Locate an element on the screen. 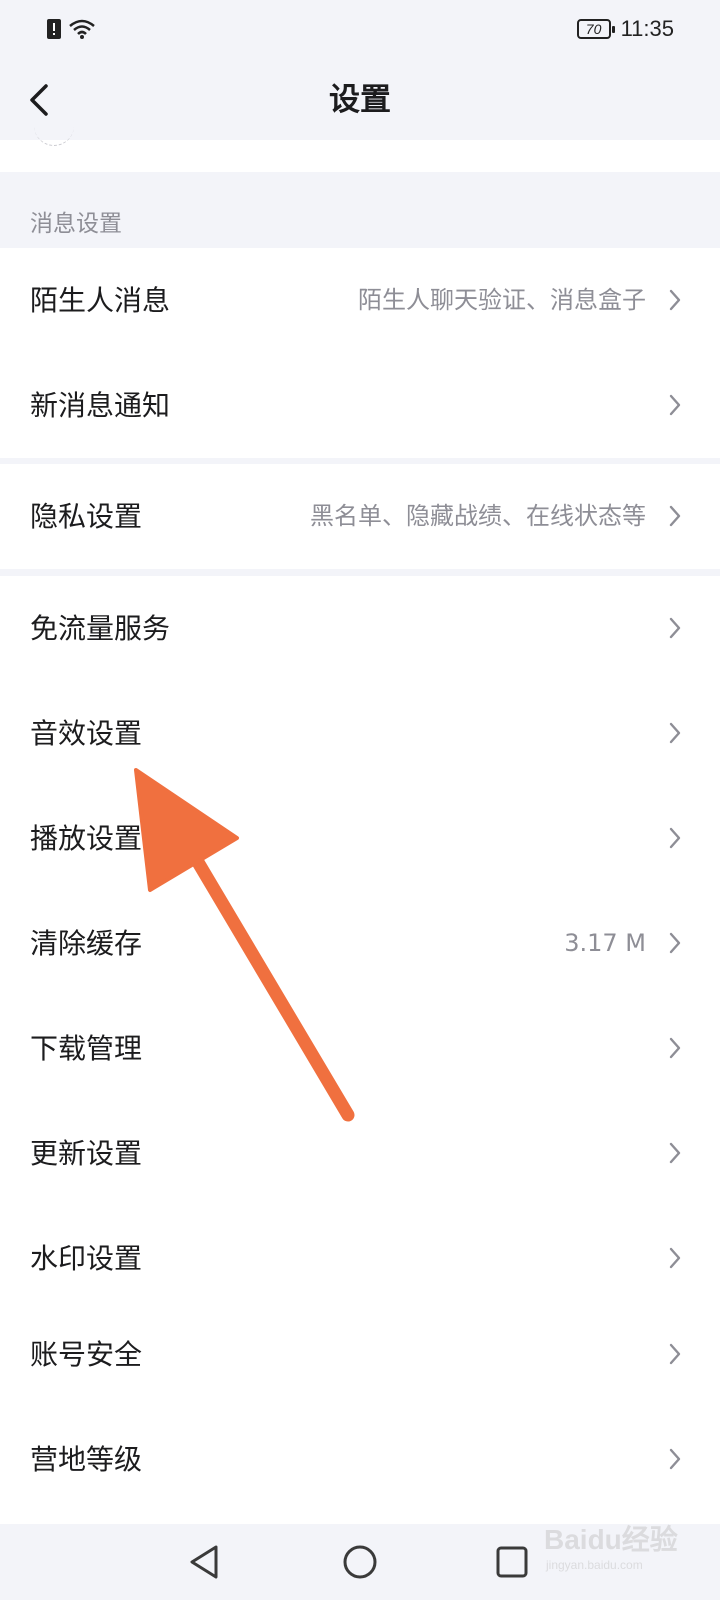 The image size is (720, 1600). circle-home-icon is located at coordinates (360, 1562).